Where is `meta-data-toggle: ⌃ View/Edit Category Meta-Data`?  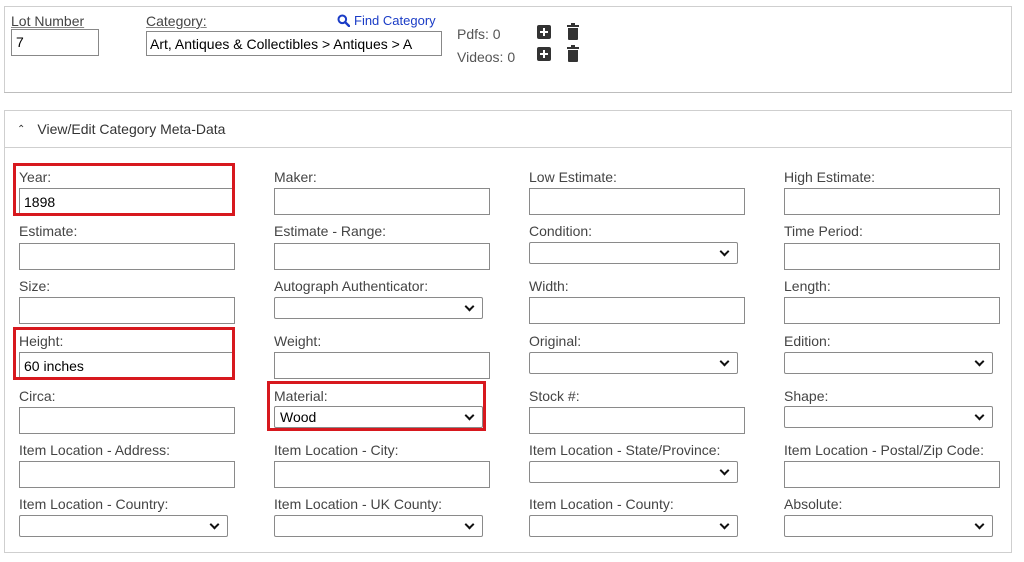 meta-data-toggle: ⌃ View/Edit Category Meta-Data is located at coordinates (508, 129).